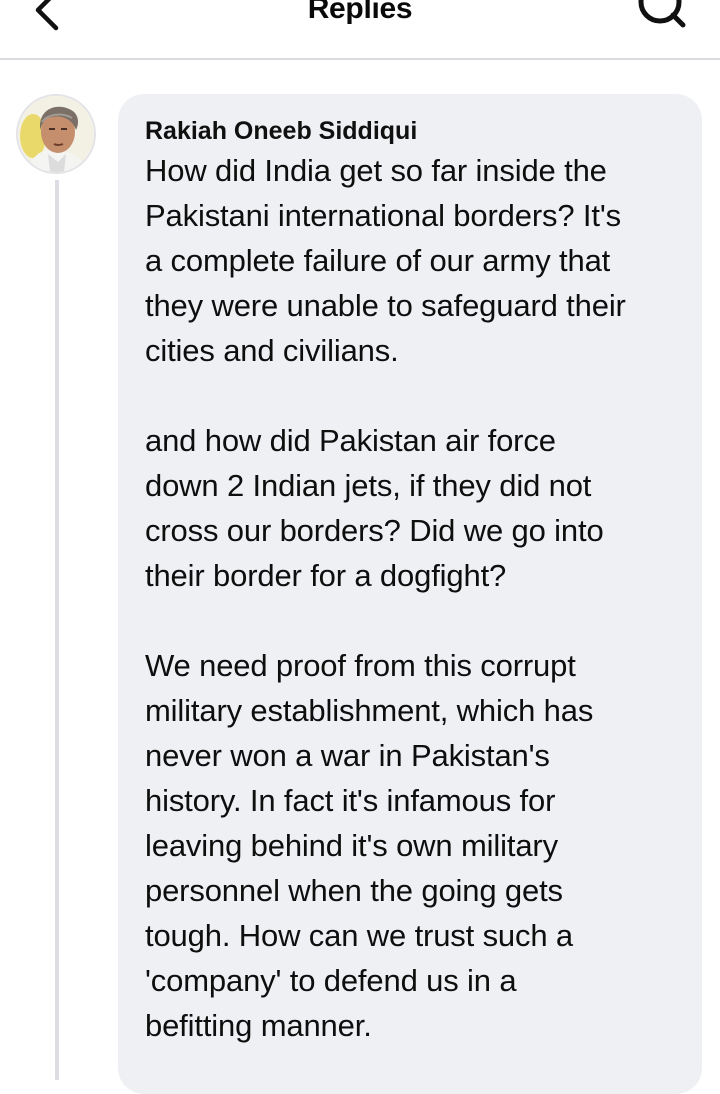 The width and height of the screenshot is (720, 1094). I want to click on search-icon, so click(662, 14).